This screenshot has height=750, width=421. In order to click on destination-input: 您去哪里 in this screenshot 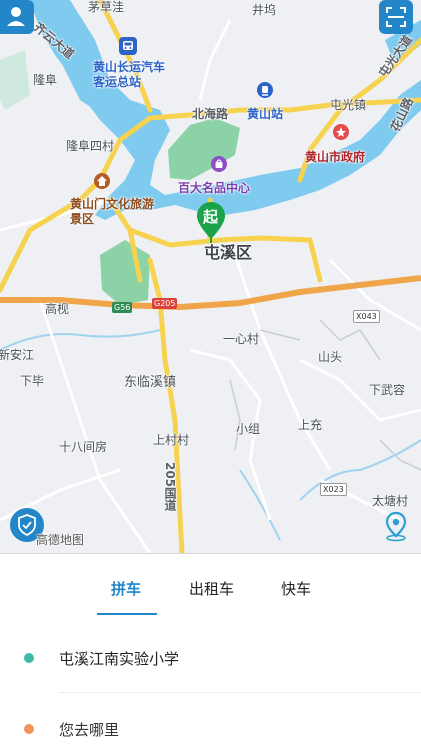, I will do `click(89, 729)`.